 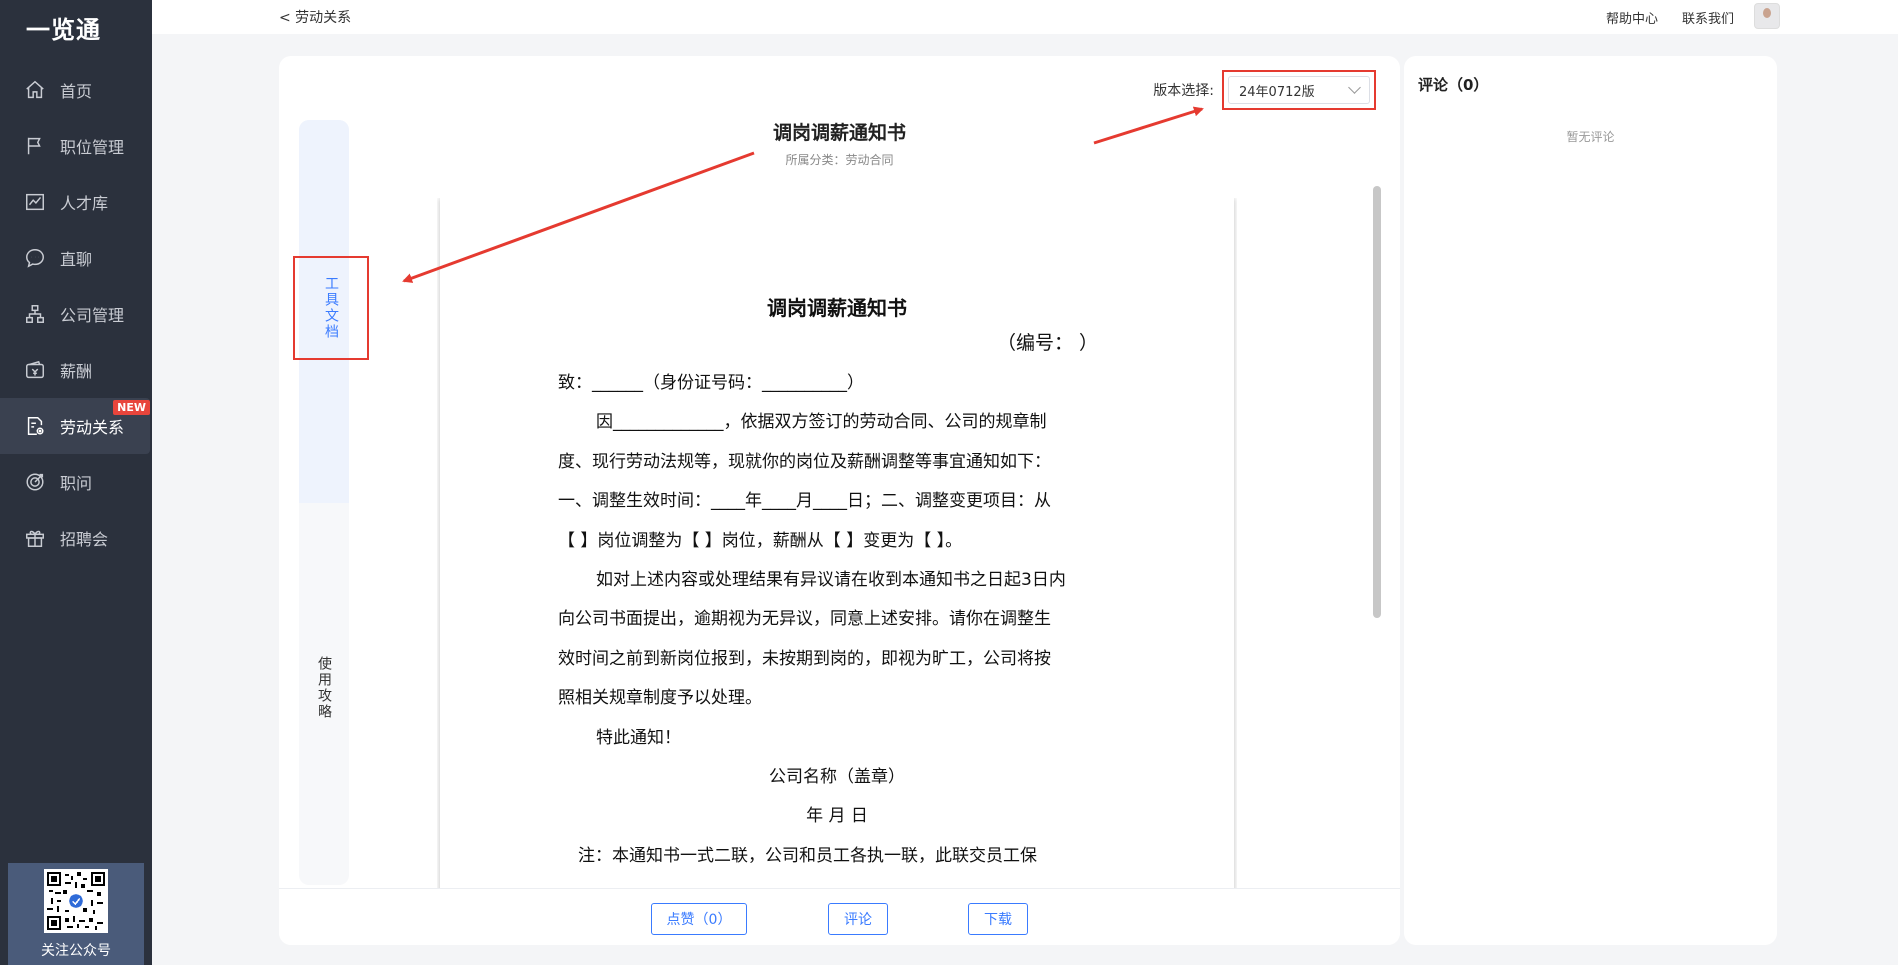 I want to click on help-center-link: 帮助中心, so click(x=1632, y=17).